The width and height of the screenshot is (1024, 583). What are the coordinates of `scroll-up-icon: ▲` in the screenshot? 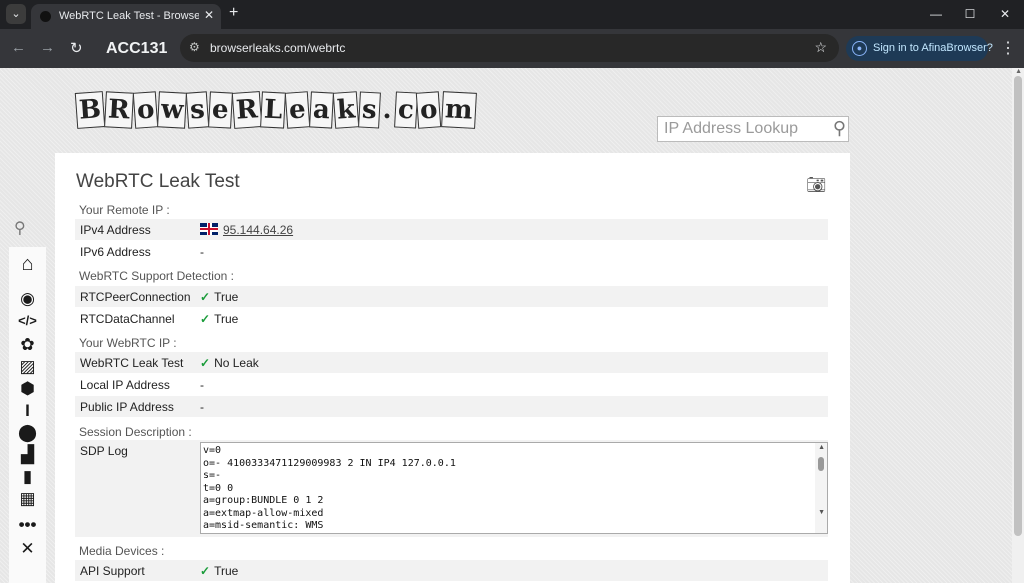 It's located at (821, 447).